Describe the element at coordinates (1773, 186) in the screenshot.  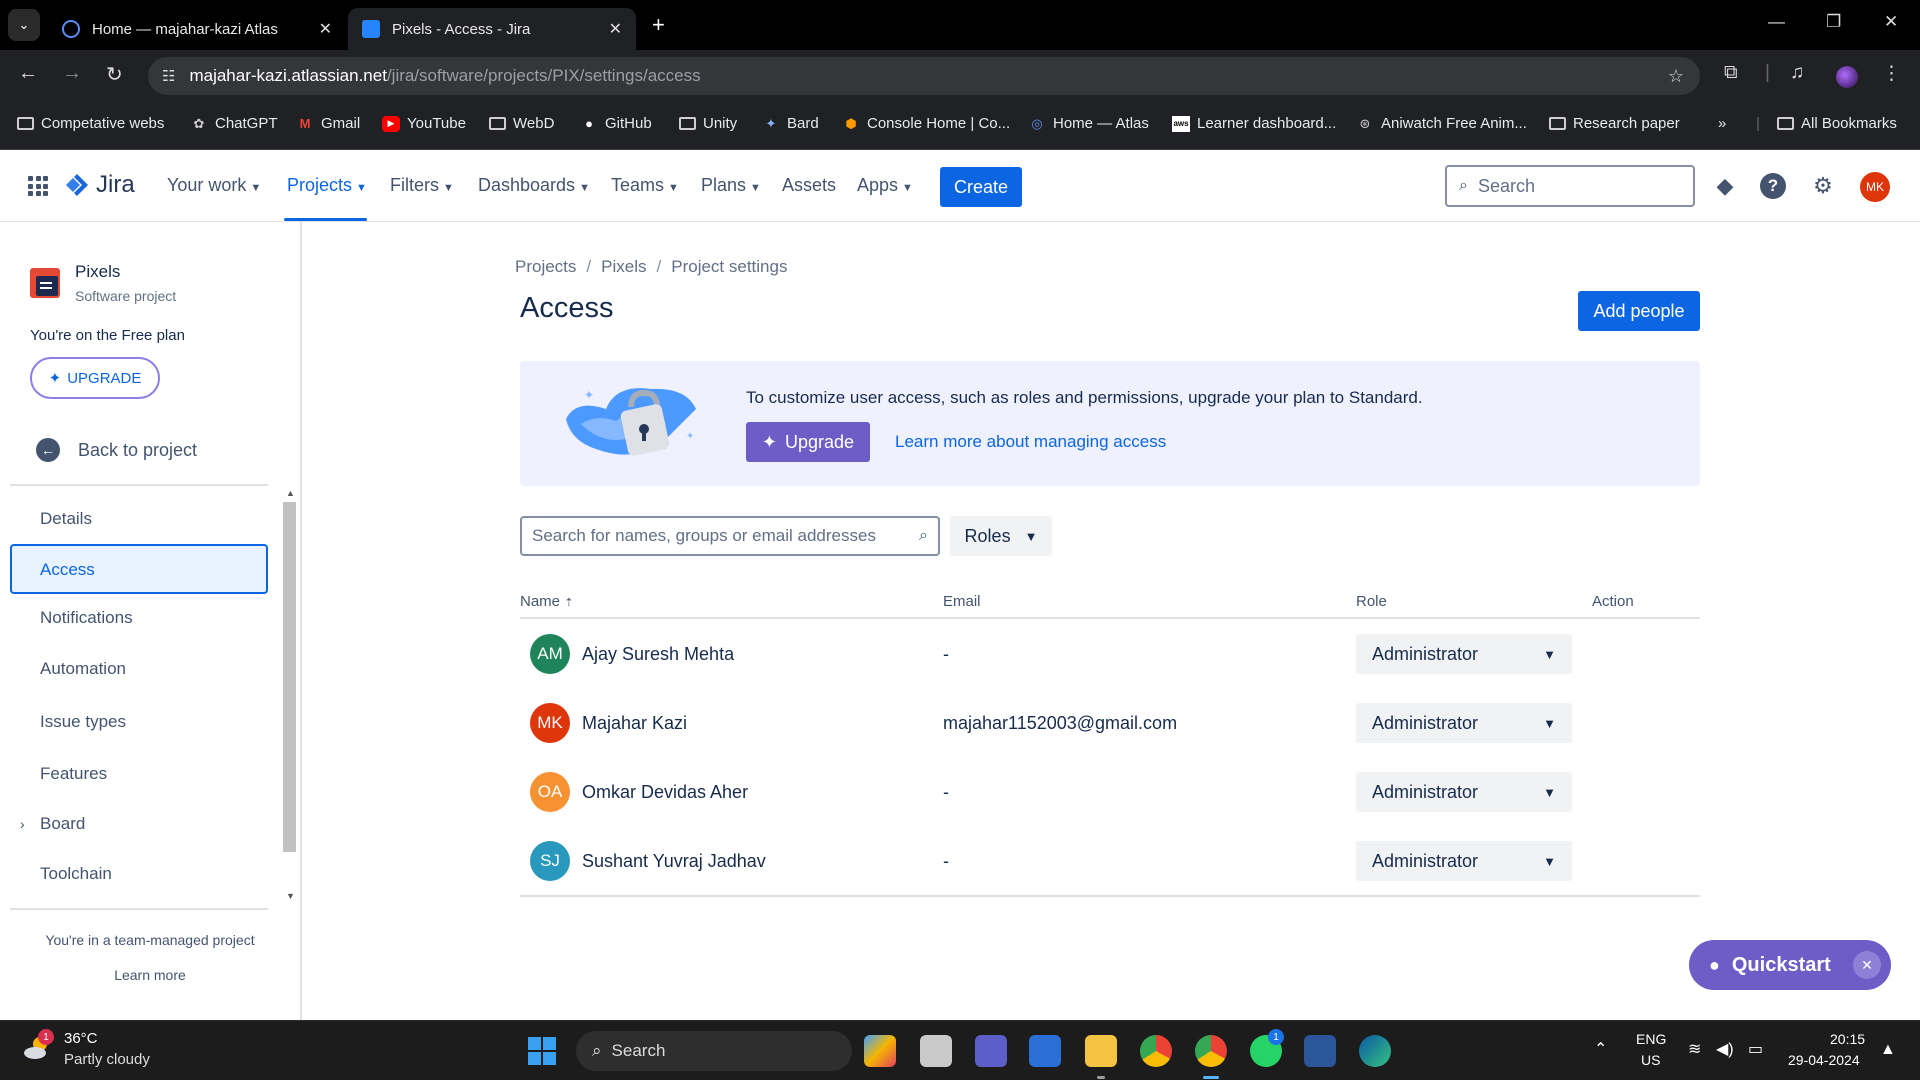
I see `help-icon: ?` at that location.